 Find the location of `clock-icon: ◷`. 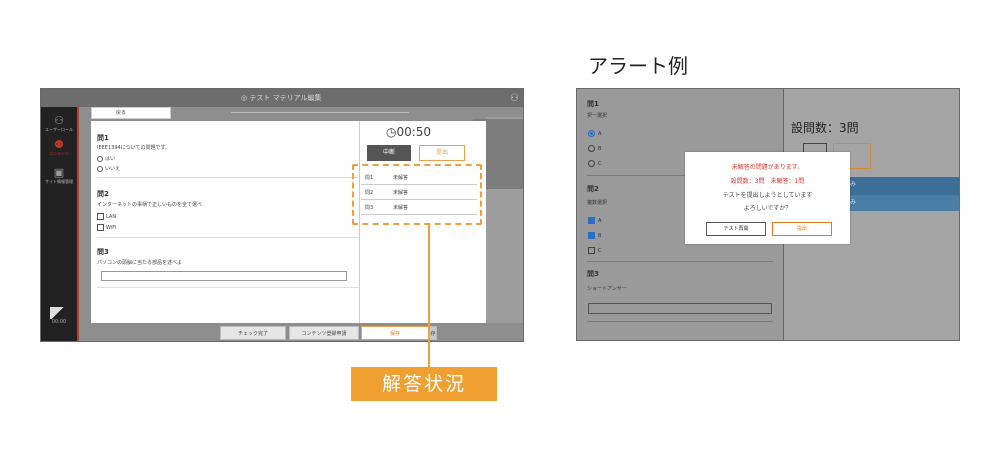

clock-icon: ◷ is located at coordinates (391, 132).